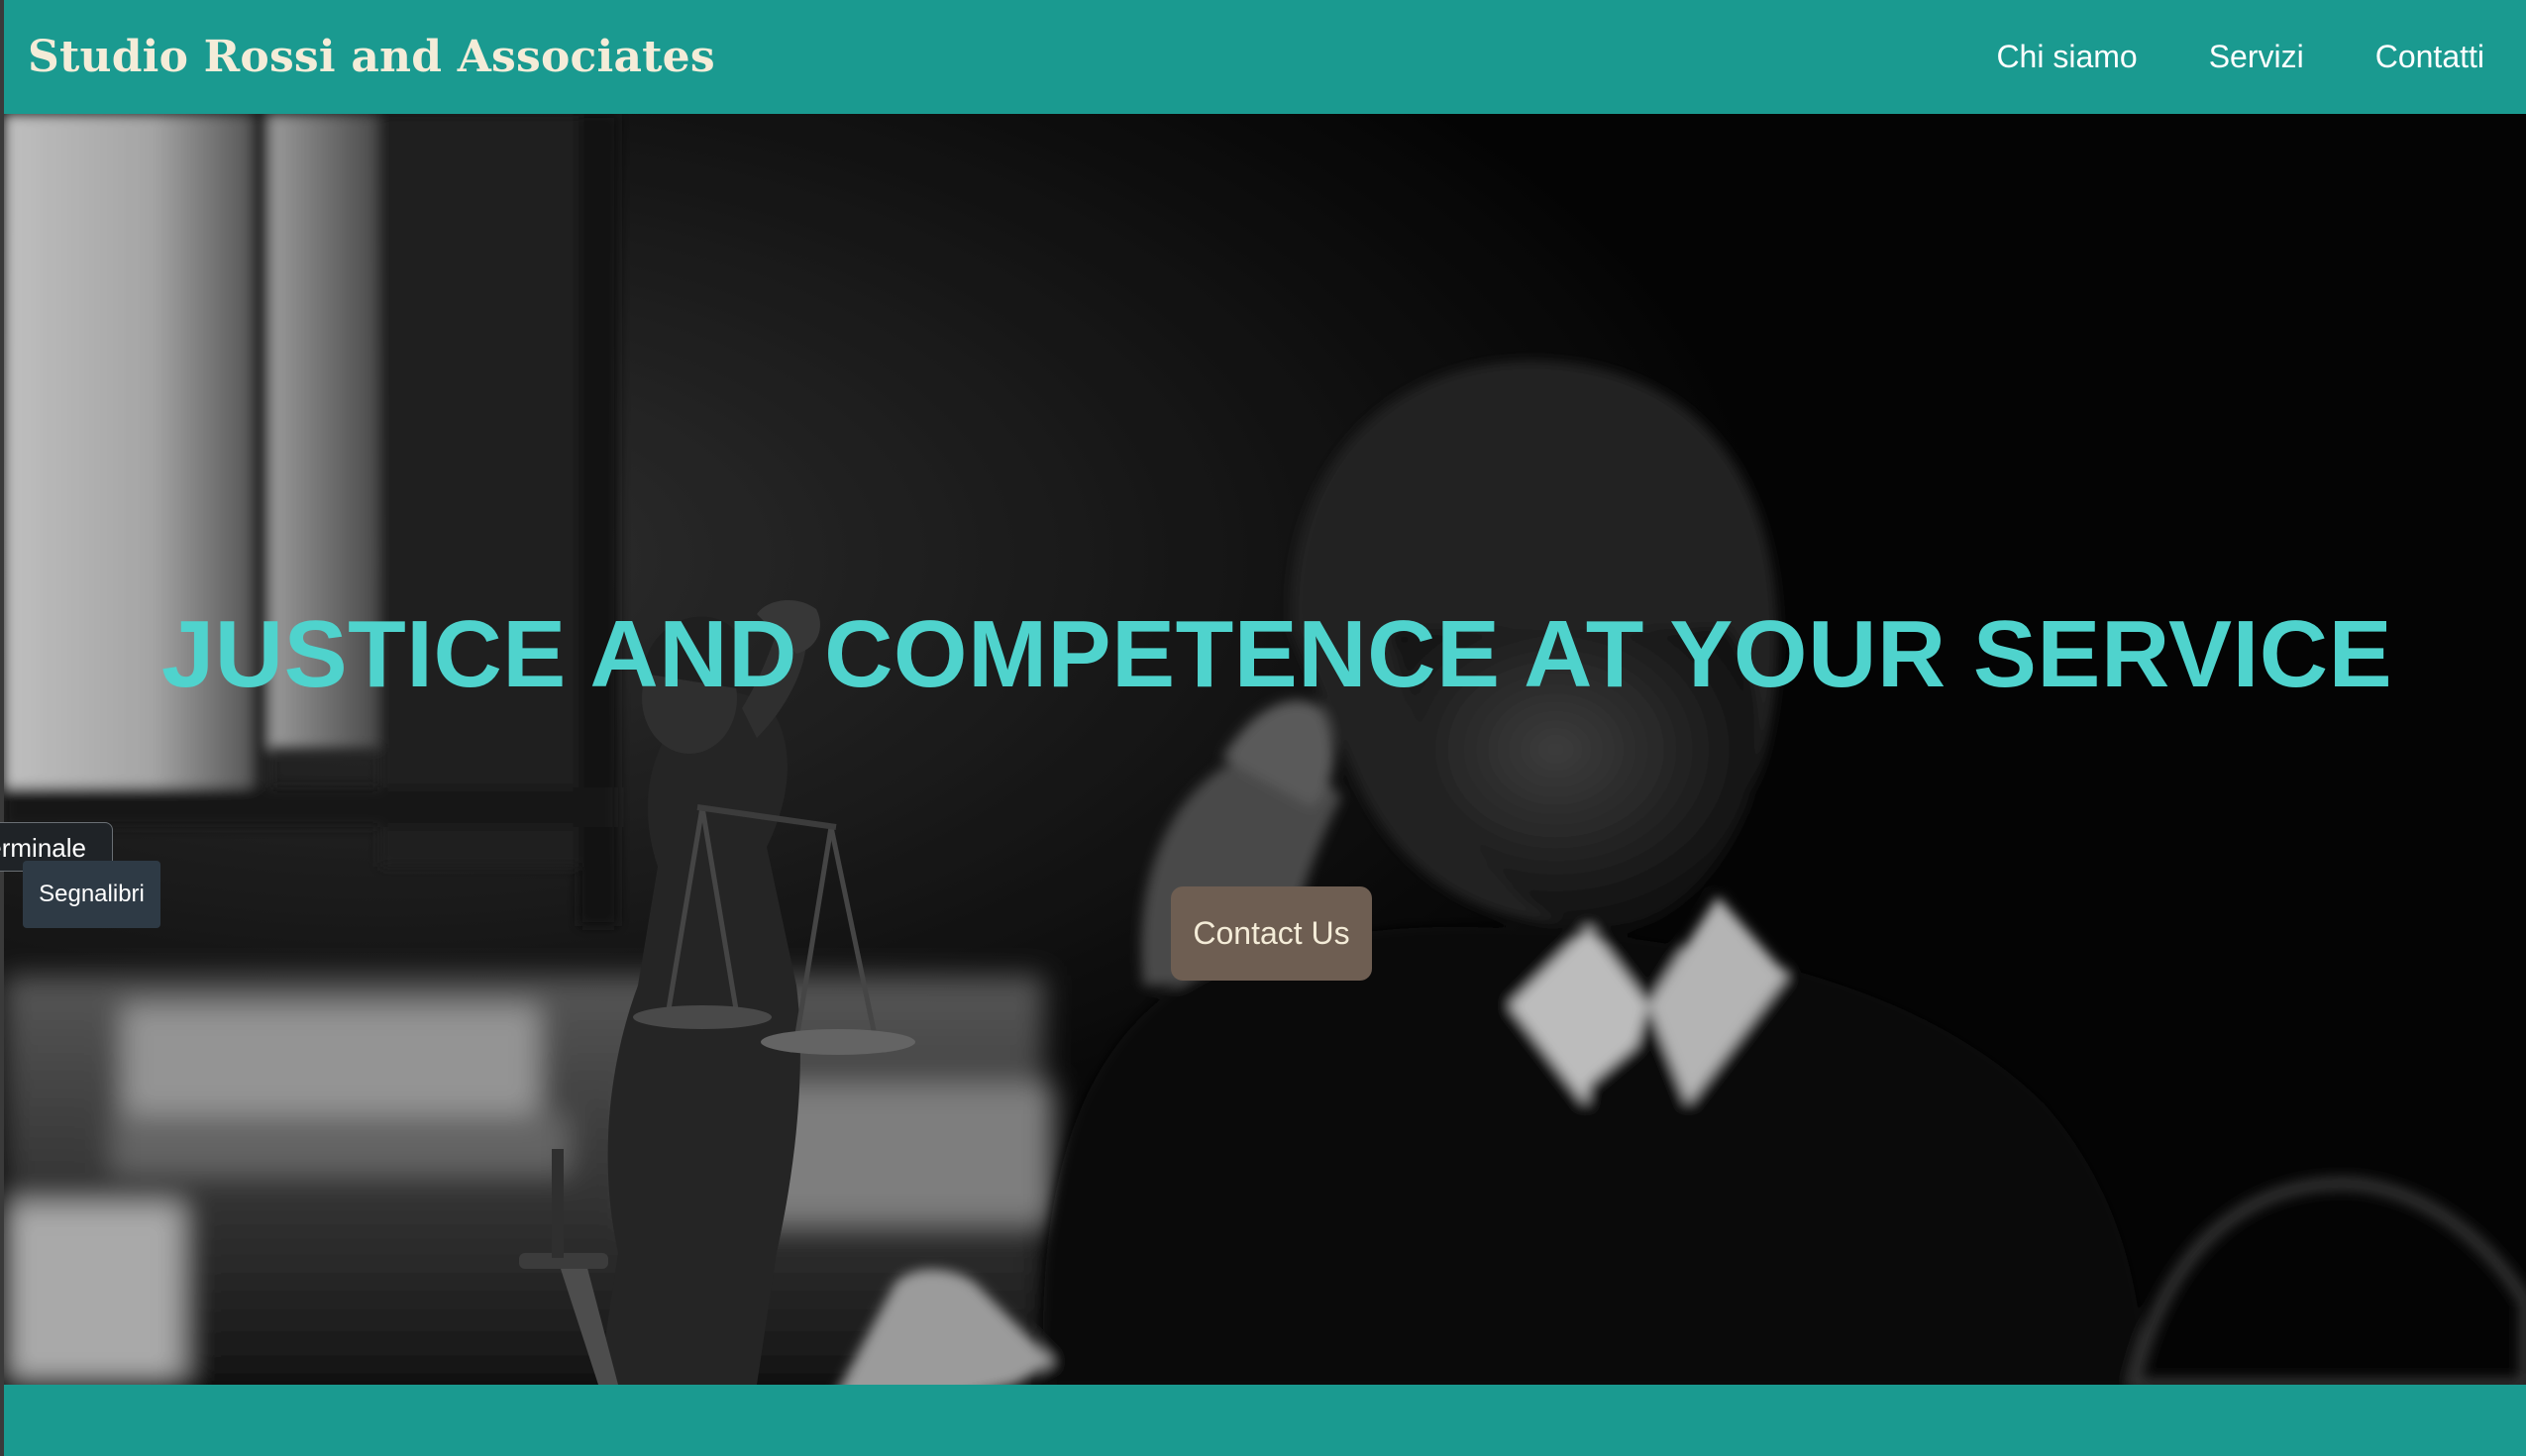 Image resolution: width=2526 pixels, height=1456 pixels. What do you see at coordinates (91, 894) in the screenshot?
I see `bookmarks-tooltip: Segnalibri` at bounding box center [91, 894].